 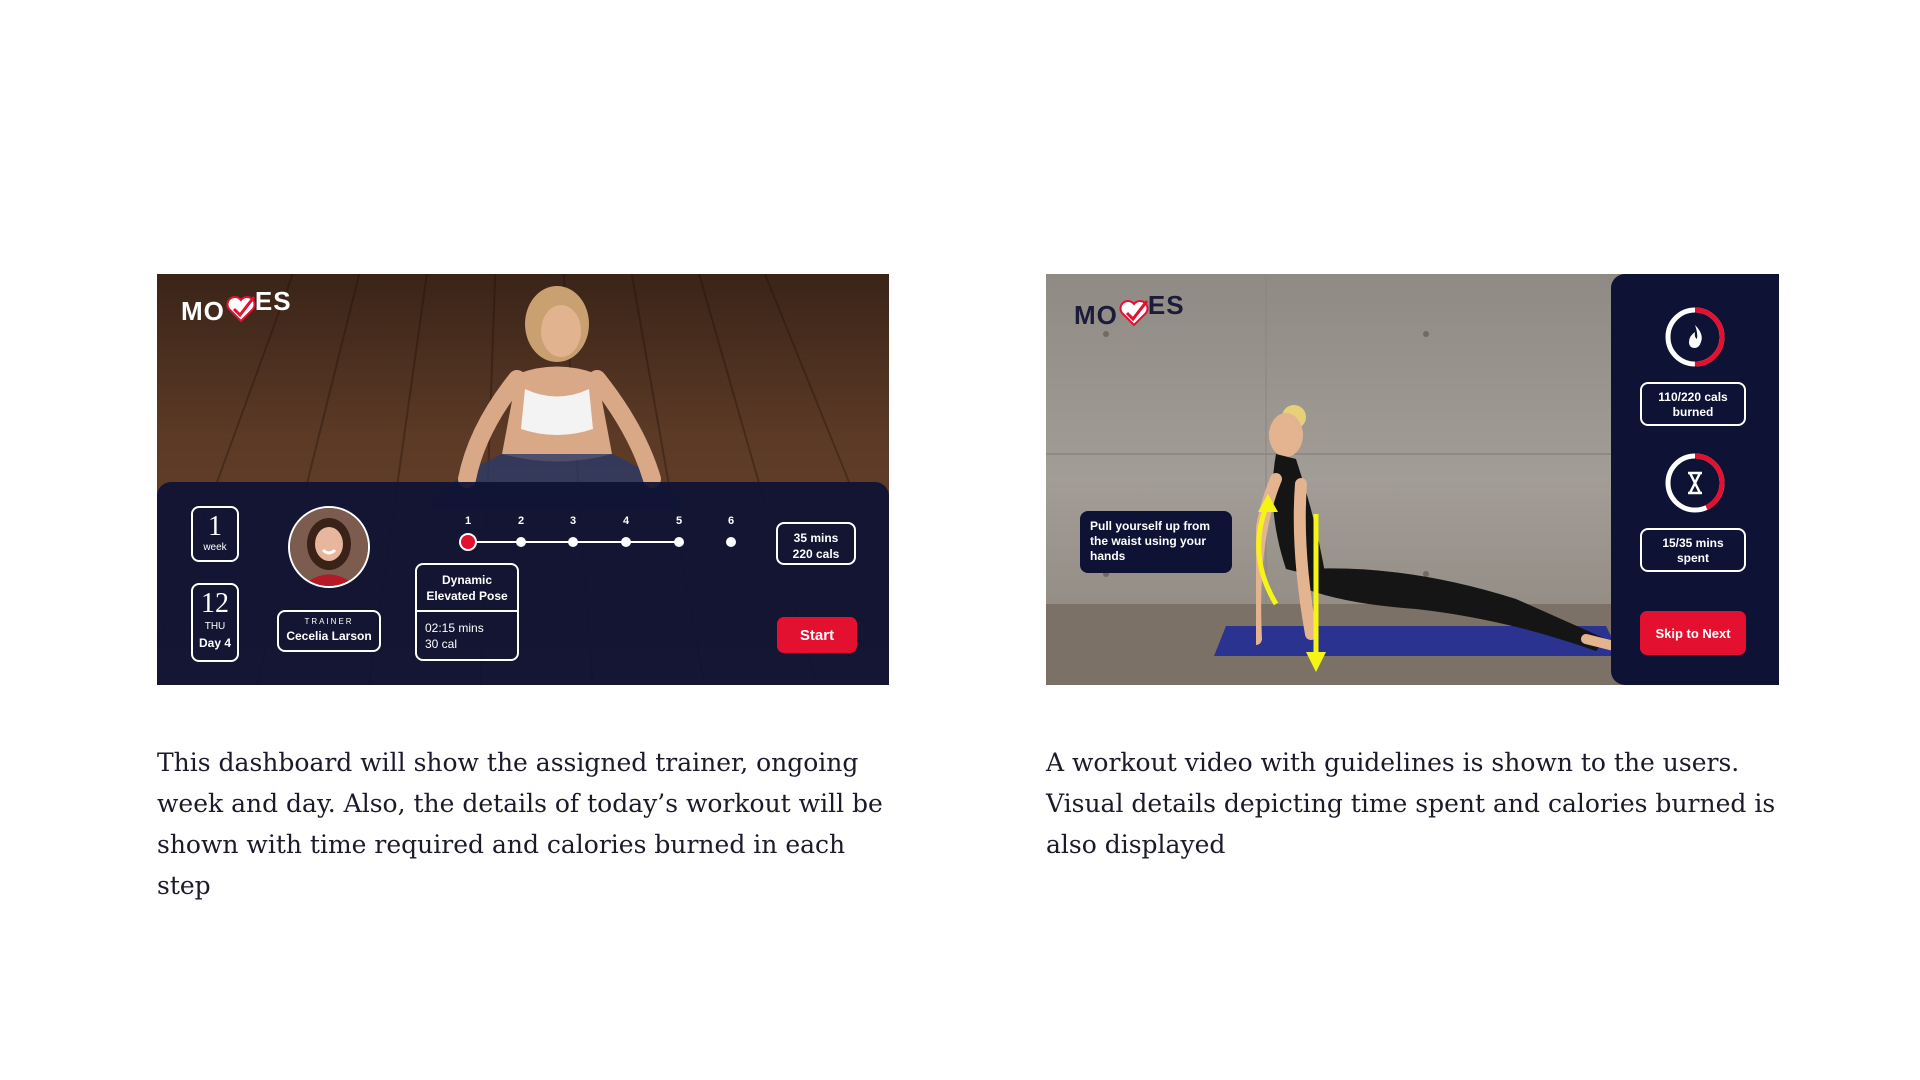 What do you see at coordinates (1695, 337) in the screenshot?
I see `calories-ring` at bounding box center [1695, 337].